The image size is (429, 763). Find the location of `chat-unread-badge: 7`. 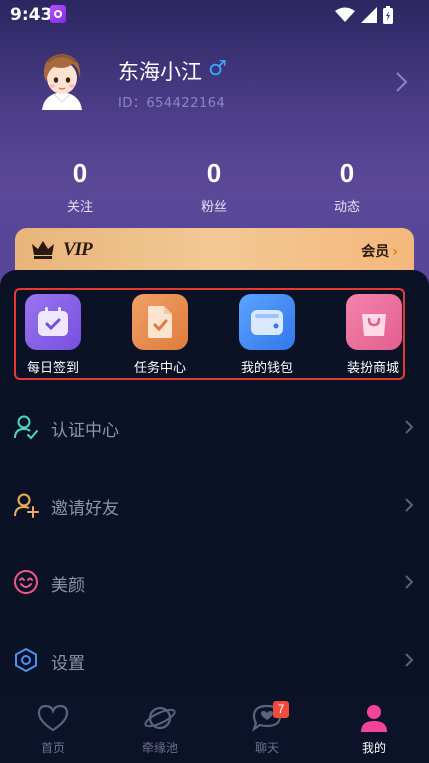

chat-unread-badge: 7 is located at coordinates (281, 709).